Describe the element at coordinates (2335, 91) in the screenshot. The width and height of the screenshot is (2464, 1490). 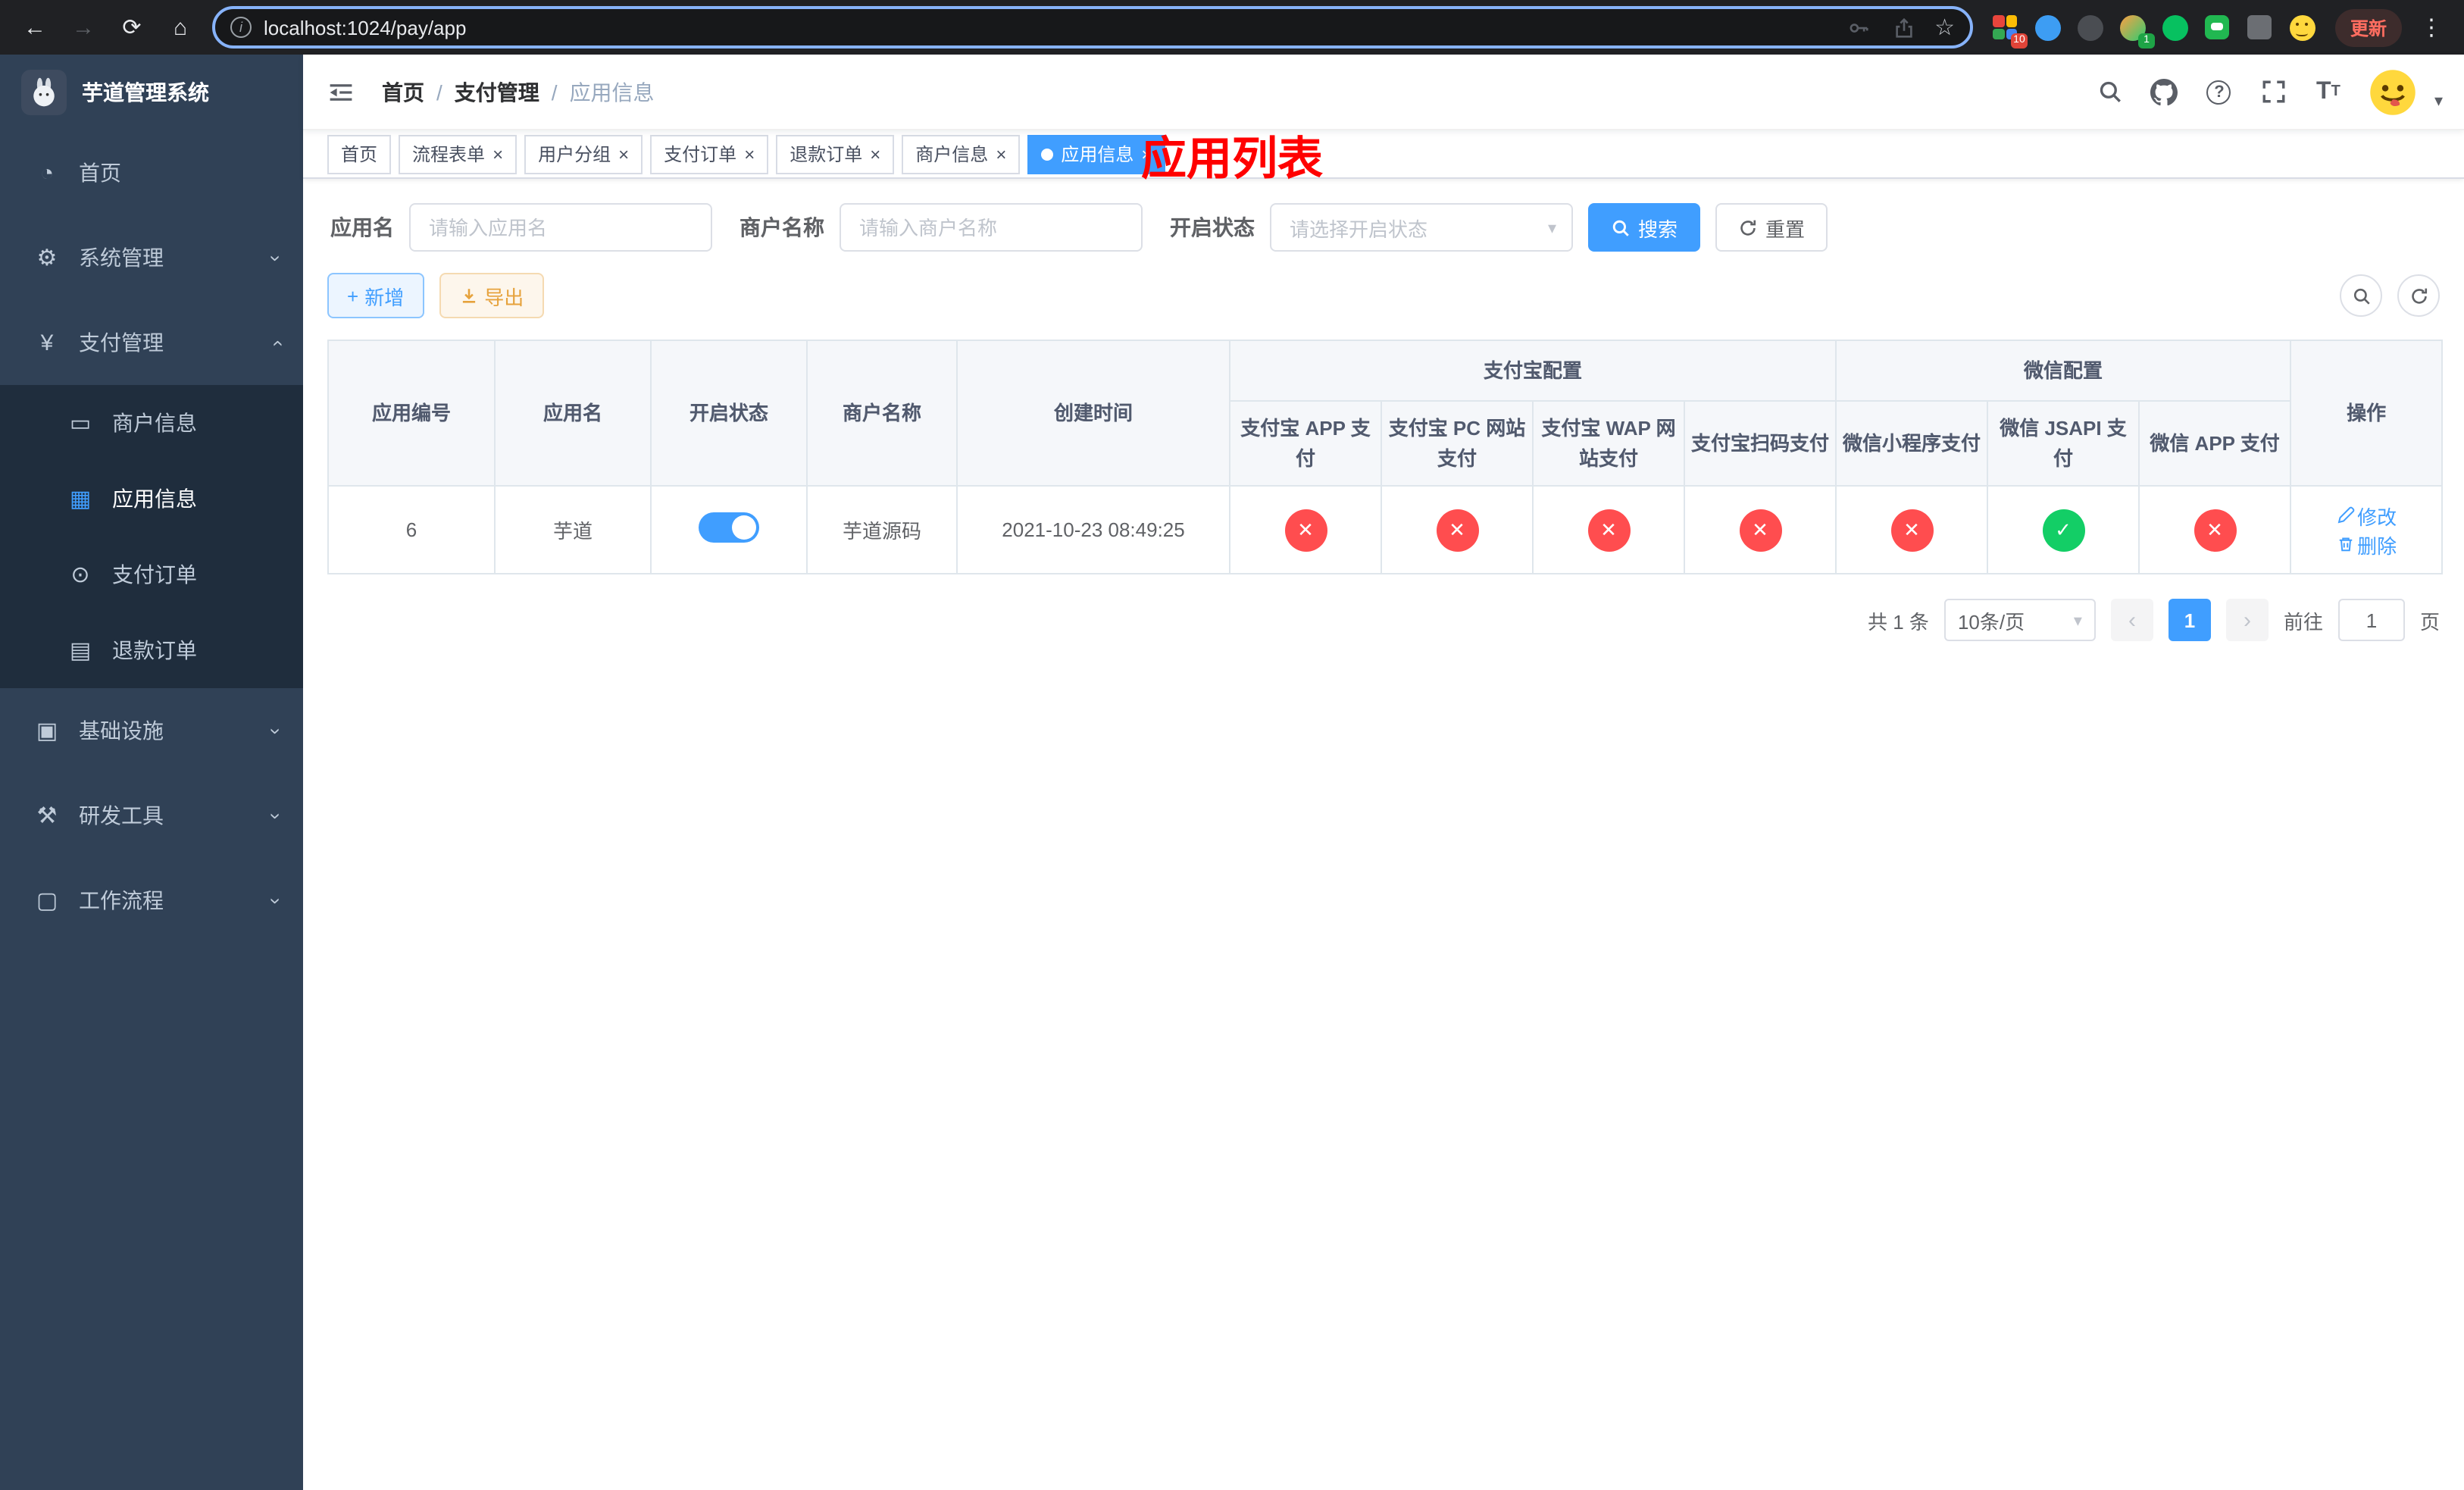
I see `font-size-small-t: T` at that location.